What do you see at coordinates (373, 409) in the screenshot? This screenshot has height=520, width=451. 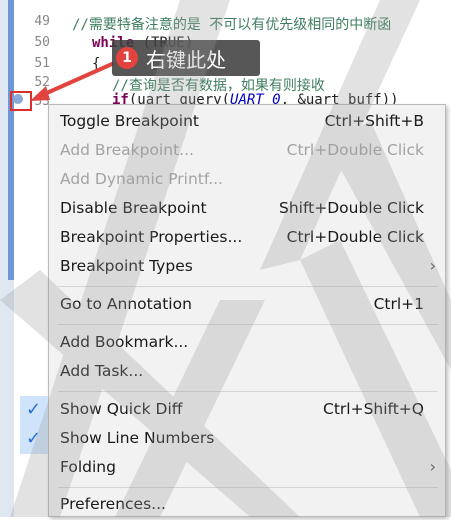 I see `menu-item-shortcut: Ctrl+Shift+Q` at bounding box center [373, 409].